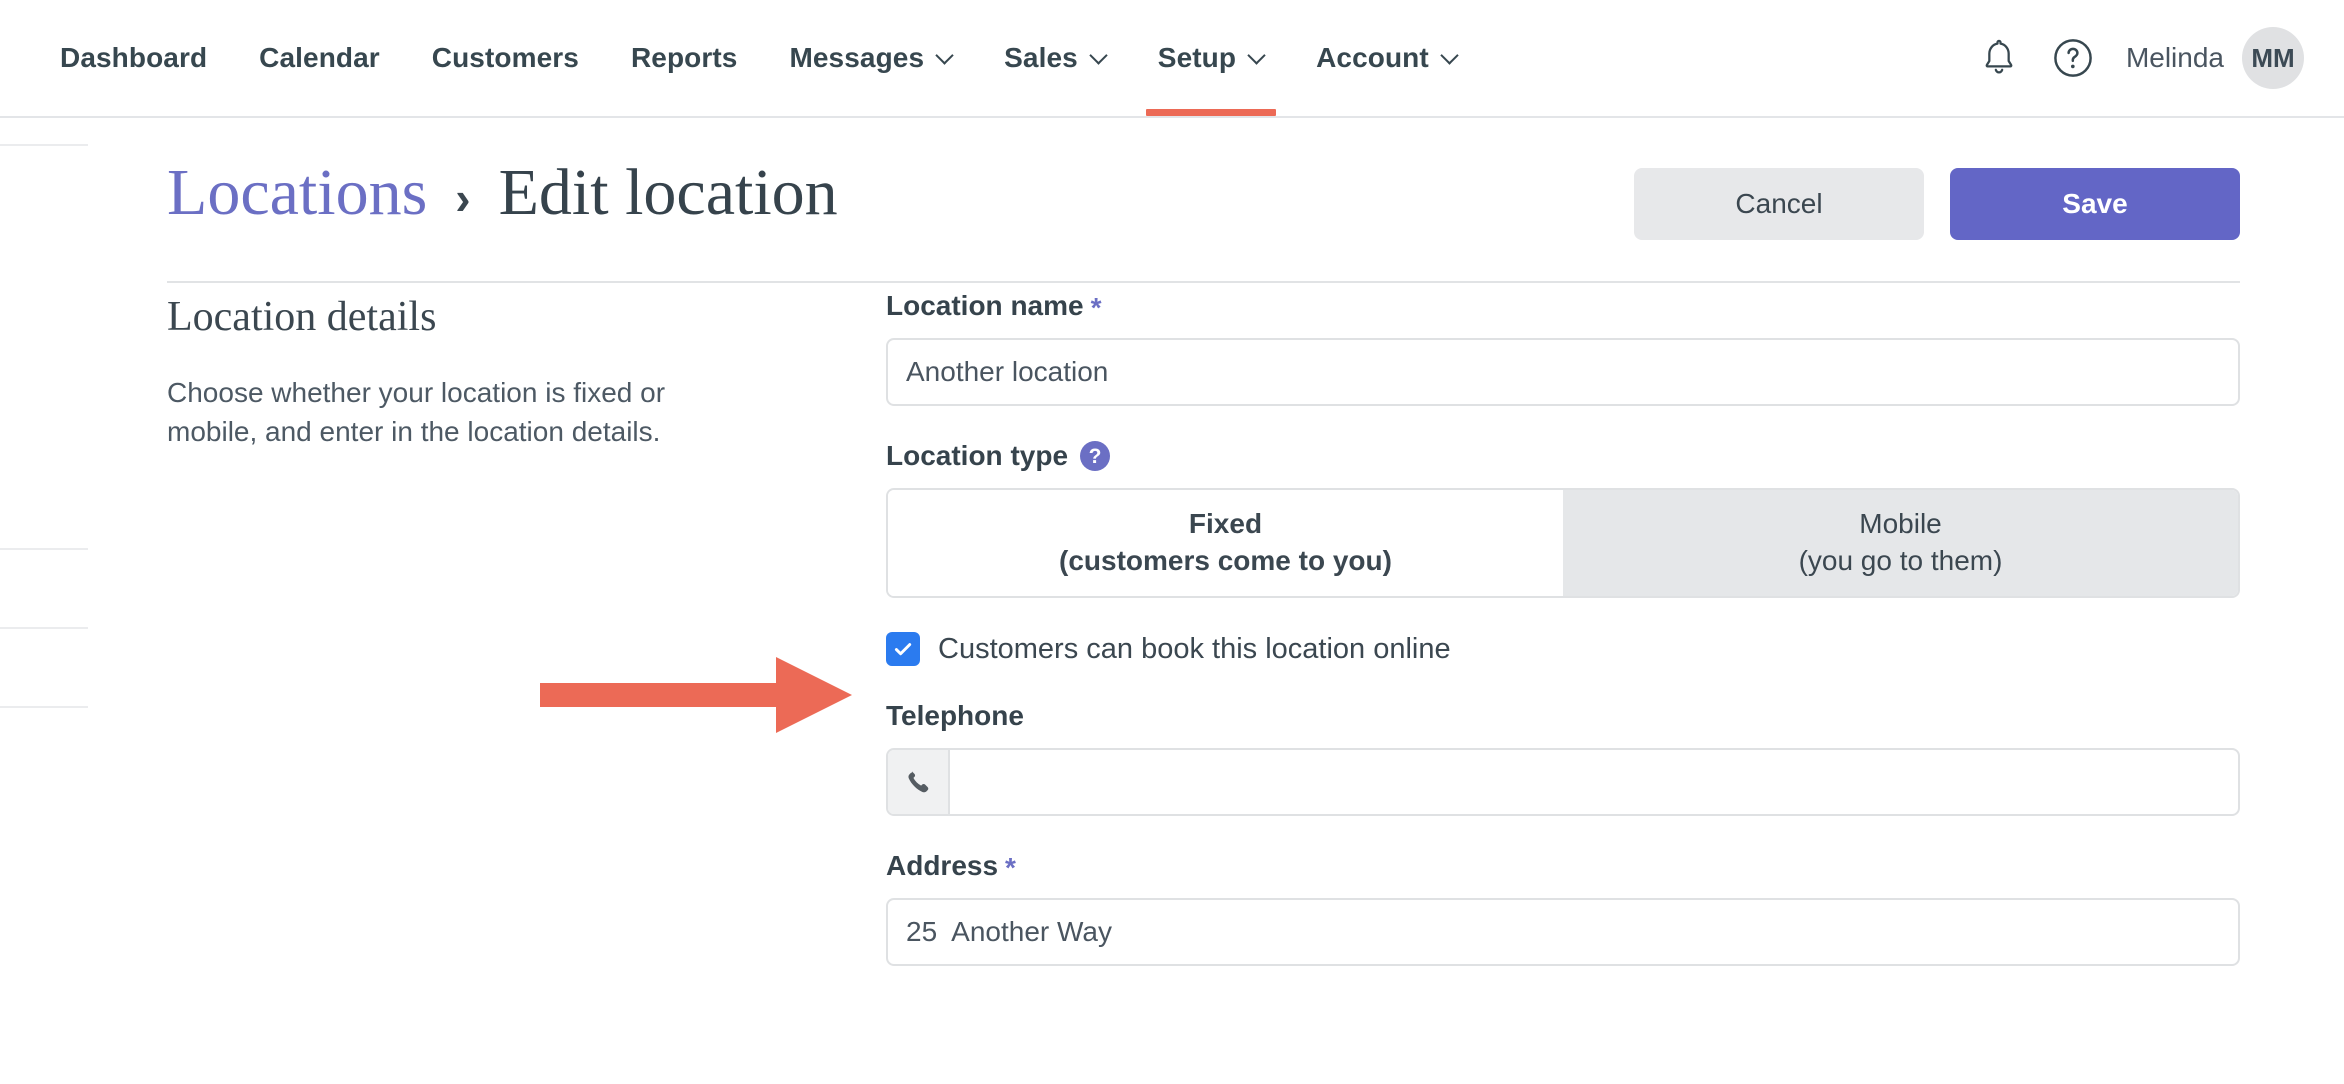 This screenshot has width=2344, height=1084. I want to click on telephone-addon, so click(919, 782).